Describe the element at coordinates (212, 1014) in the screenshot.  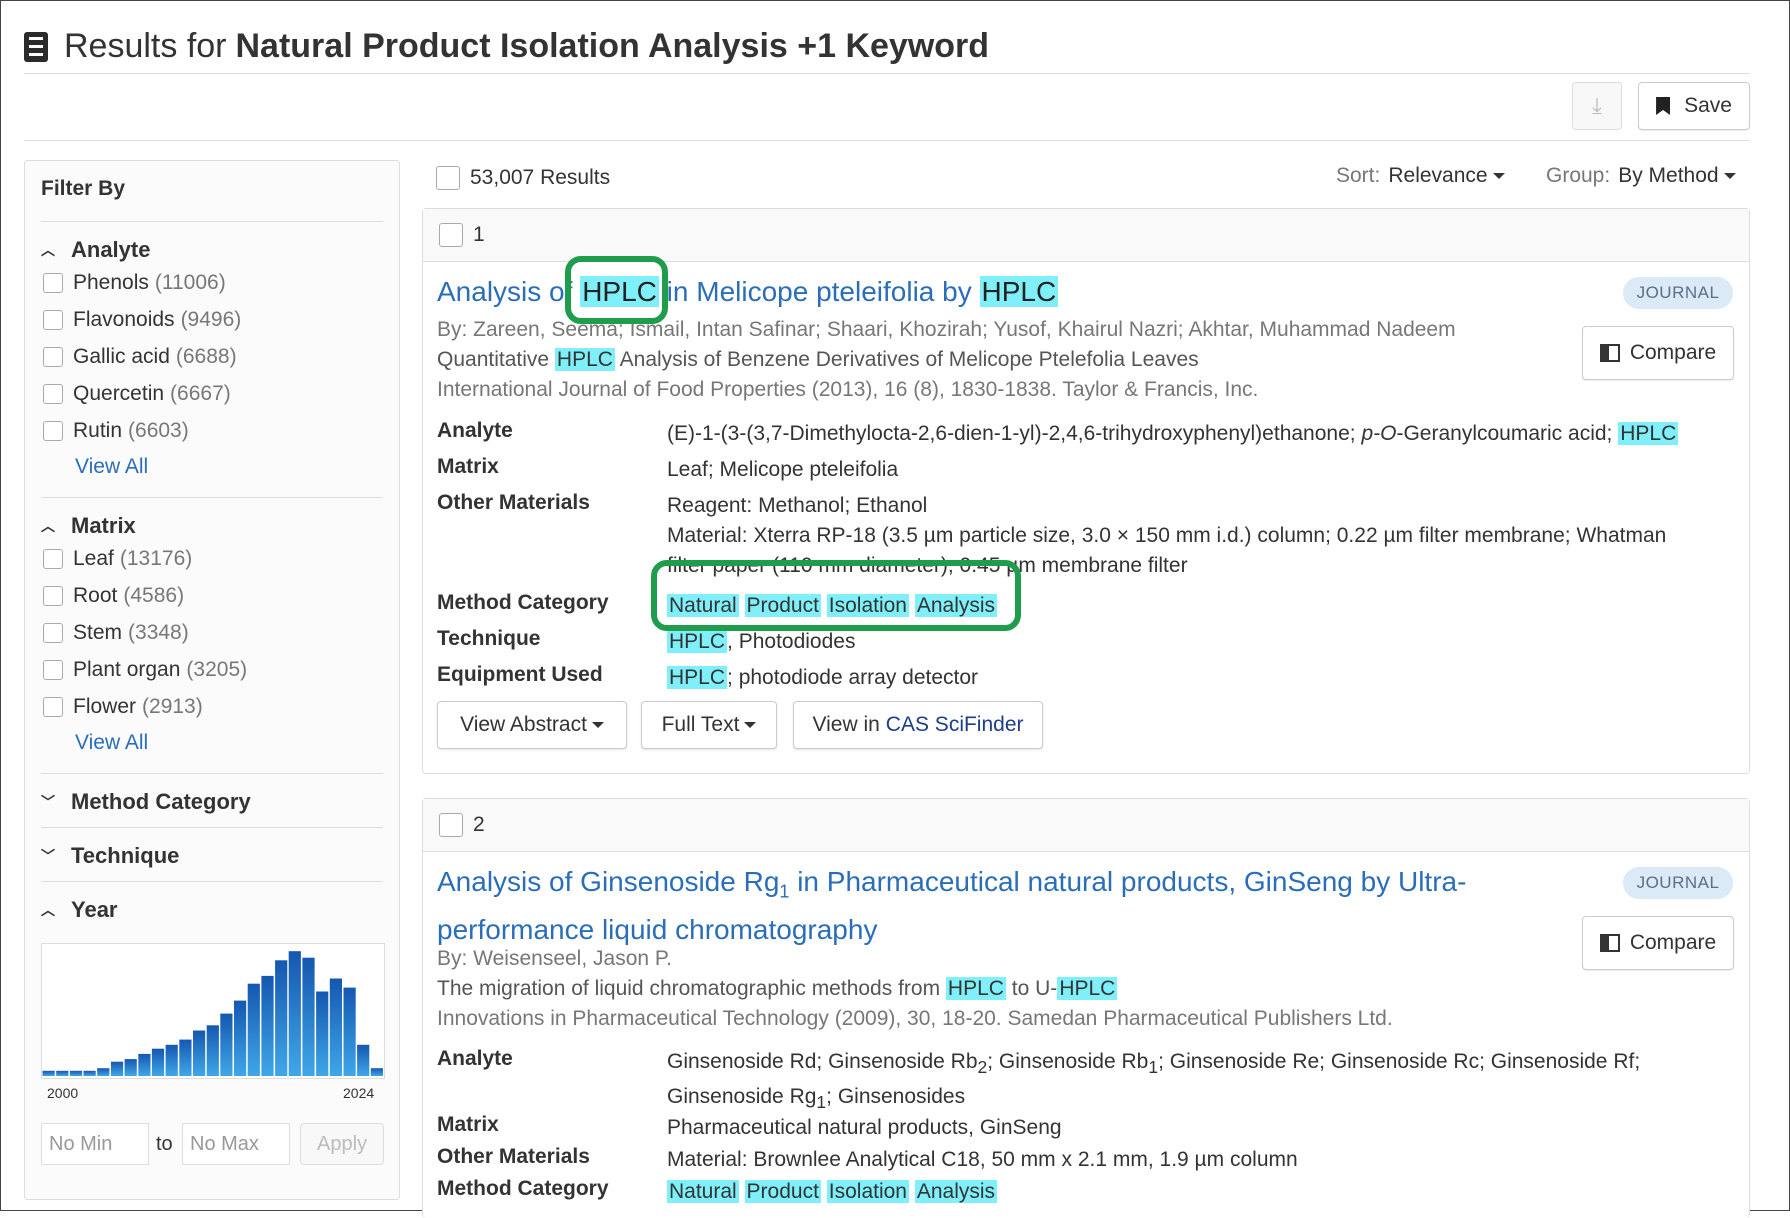
I see `year-histogram-svg` at that location.